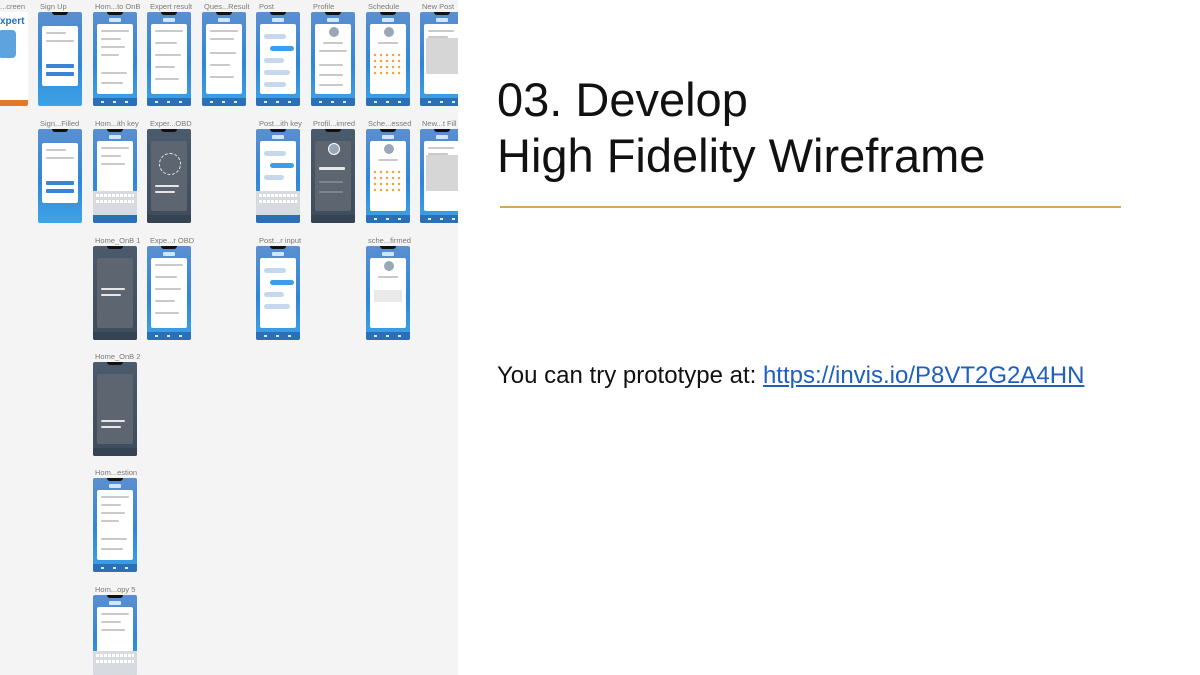  Describe the element at coordinates (334, 123) in the screenshot. I see `artboard-label: Profil...imred` at that location.